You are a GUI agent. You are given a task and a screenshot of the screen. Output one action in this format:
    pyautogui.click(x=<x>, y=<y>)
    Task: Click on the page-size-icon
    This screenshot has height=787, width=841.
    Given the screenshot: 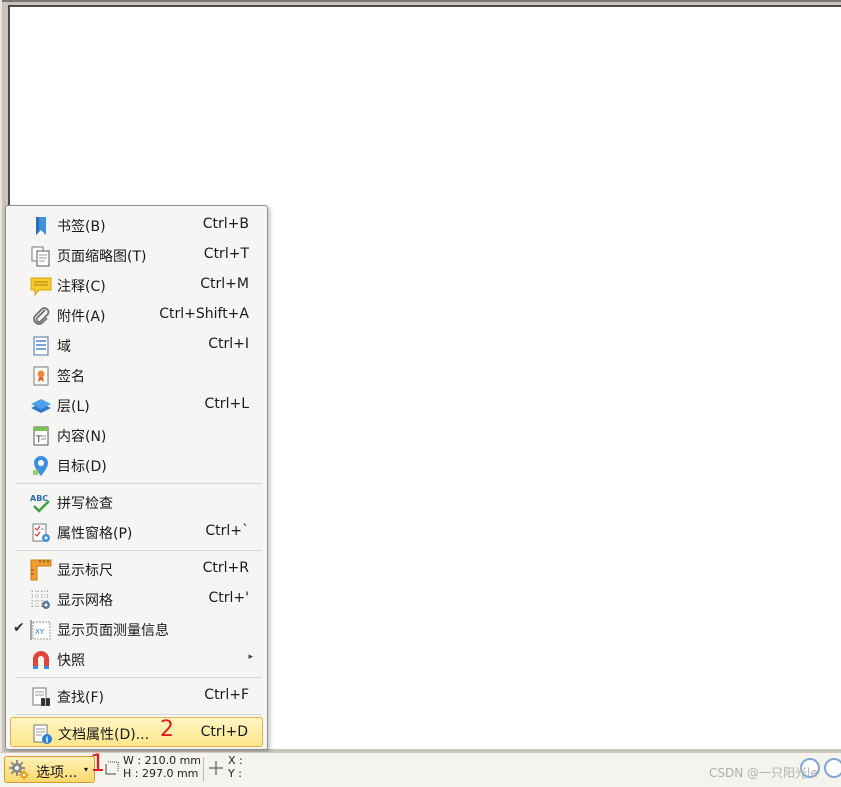 What is the action you would take?
    pyautogui.click(x=112, y=768)
    